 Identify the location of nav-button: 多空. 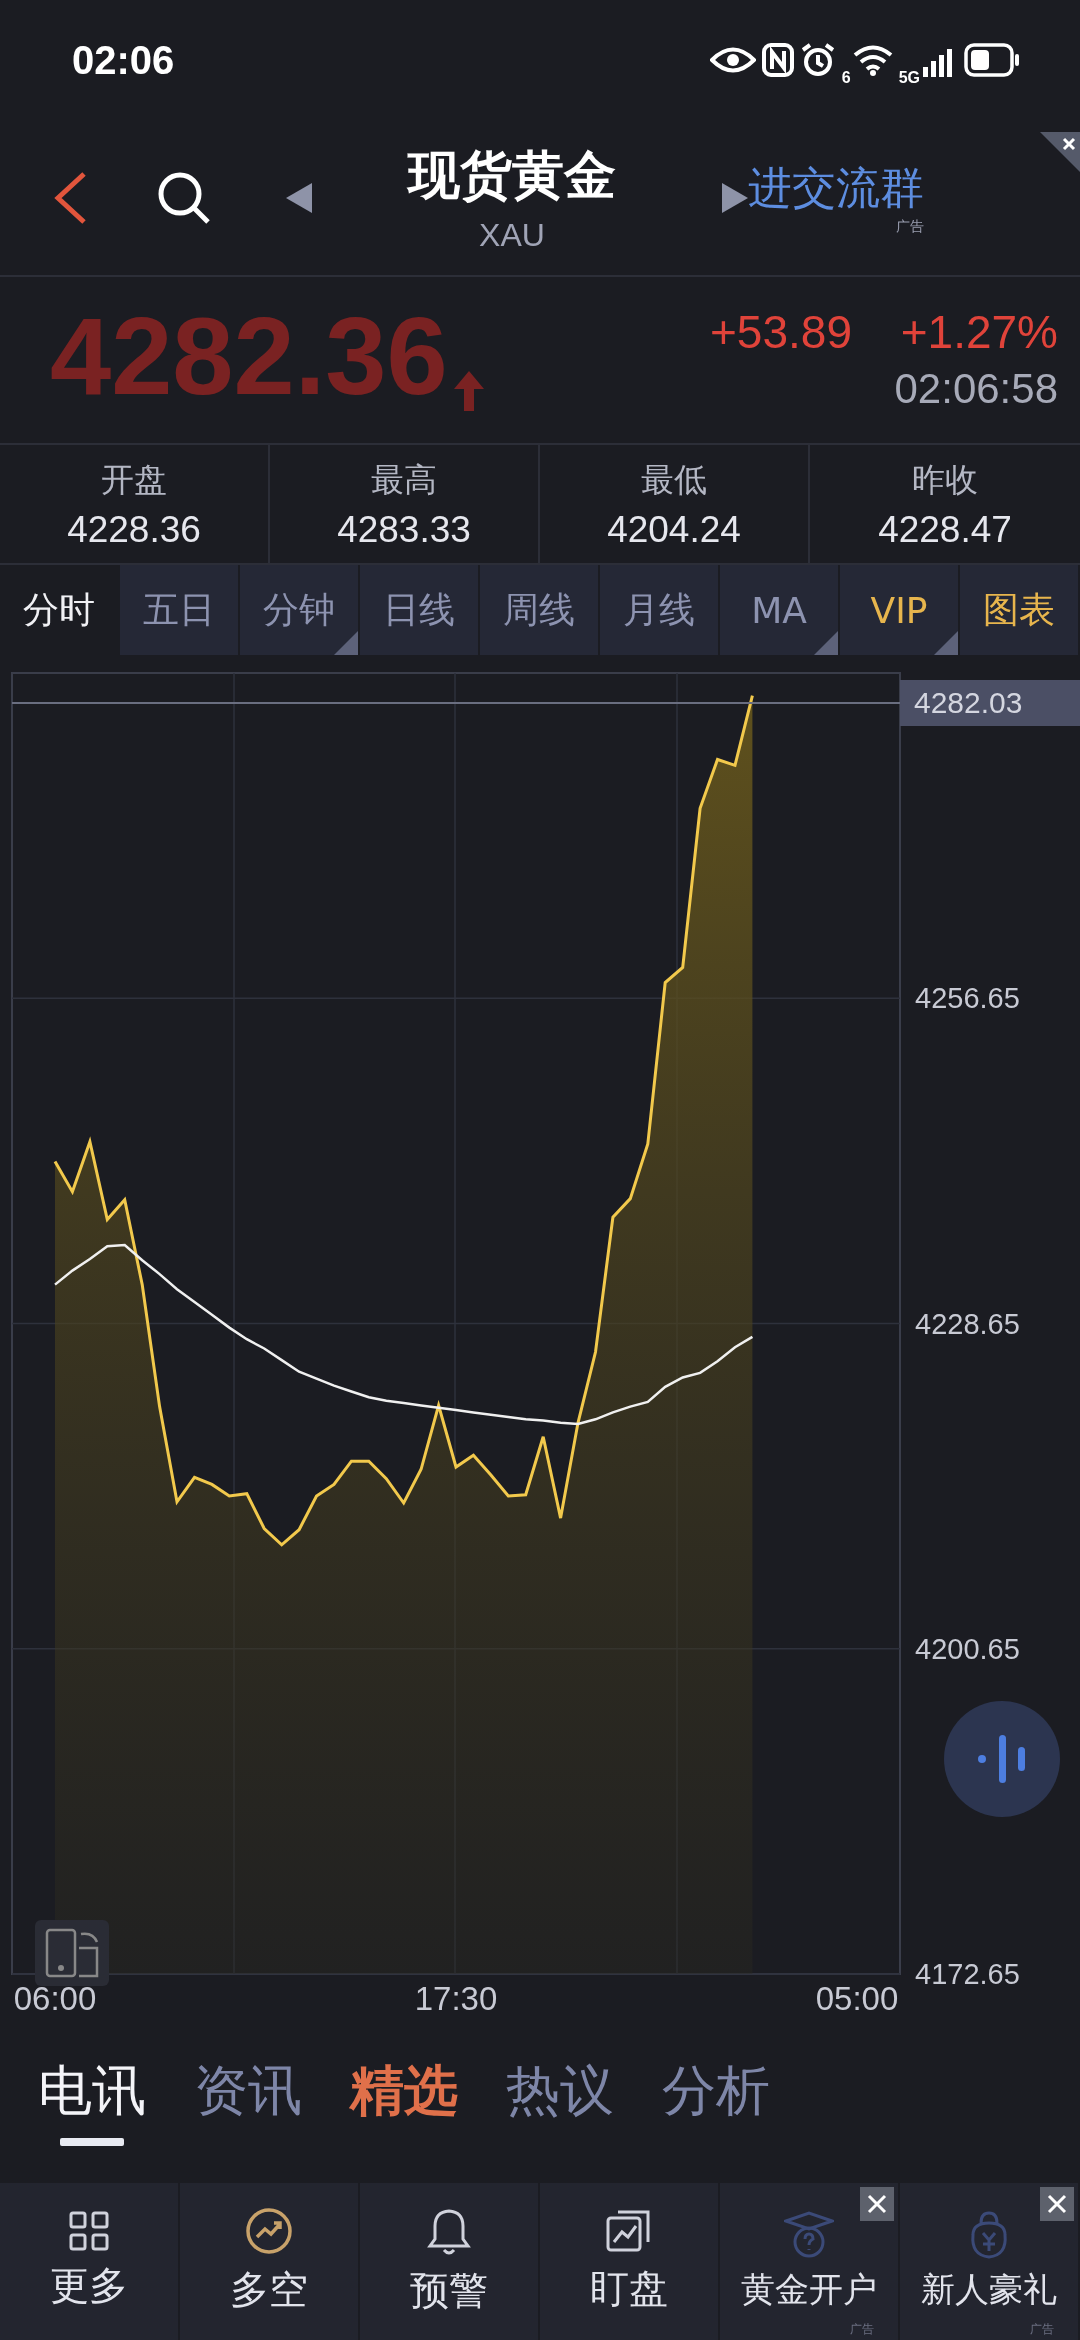
(269, 2261).